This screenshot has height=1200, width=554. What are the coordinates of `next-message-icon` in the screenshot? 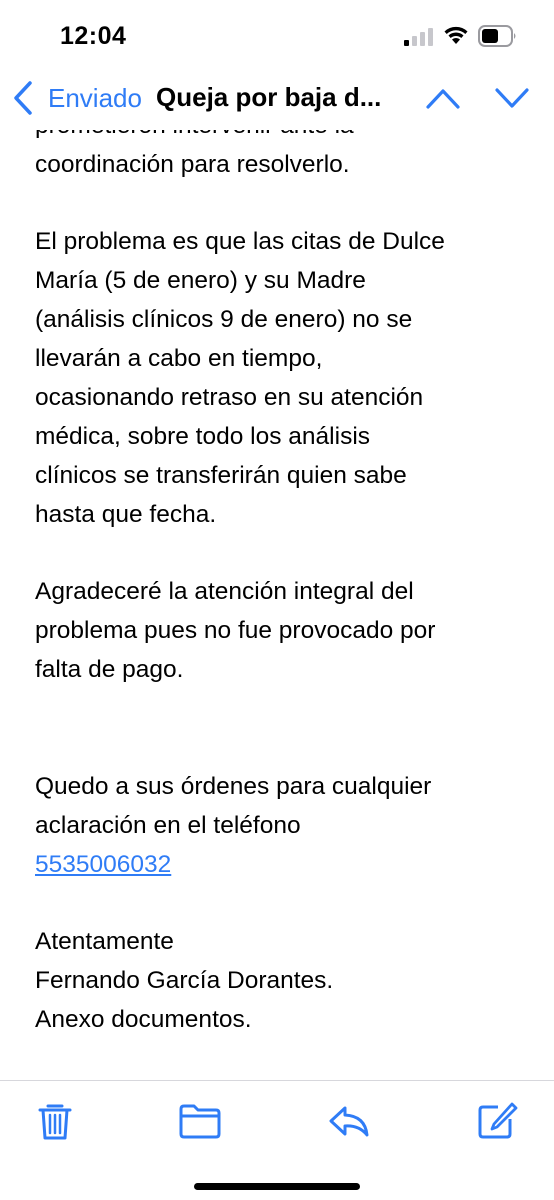 It's located at (512, 98).